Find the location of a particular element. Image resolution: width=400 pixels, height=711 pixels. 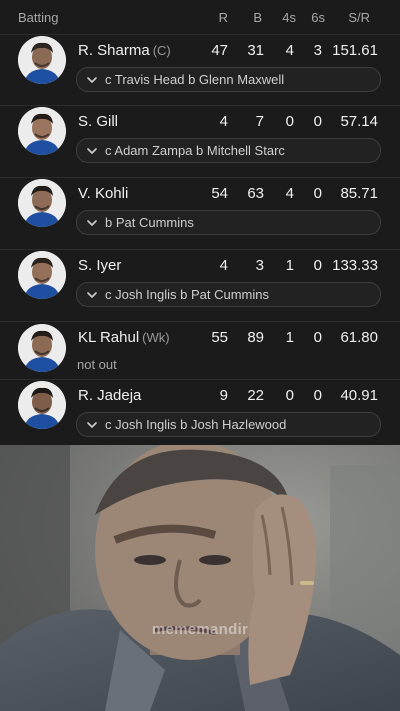

dismissal-dropdown: c Josh Inglis b Josh Hazlewood is located at coordinates (228, 424).